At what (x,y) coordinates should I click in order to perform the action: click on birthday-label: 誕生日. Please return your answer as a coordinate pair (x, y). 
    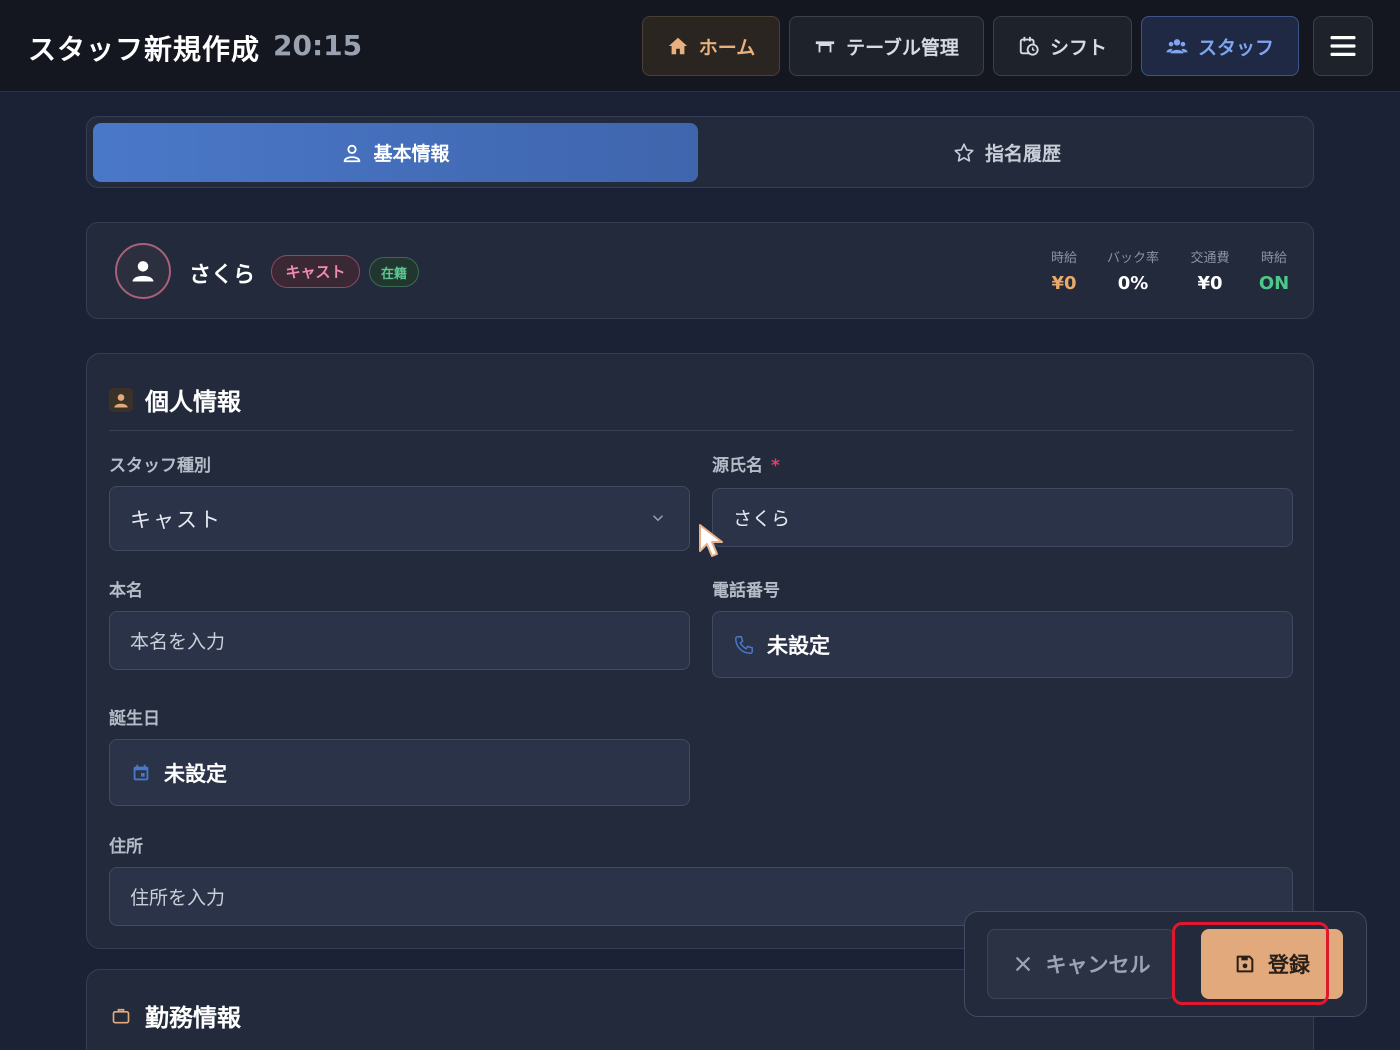
    Looking at the image, I should click on (134, 719).